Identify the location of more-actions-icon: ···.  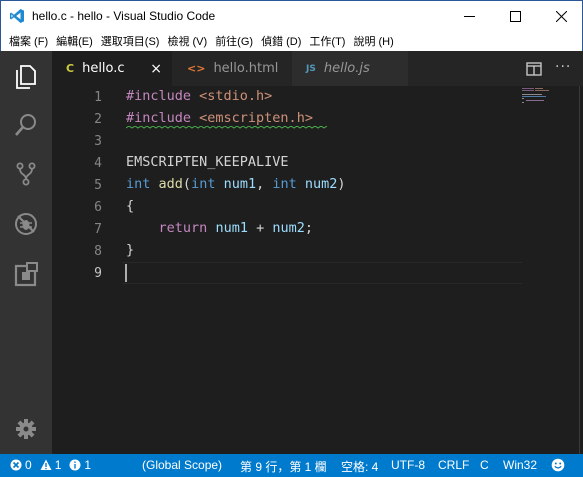
(563, 67).